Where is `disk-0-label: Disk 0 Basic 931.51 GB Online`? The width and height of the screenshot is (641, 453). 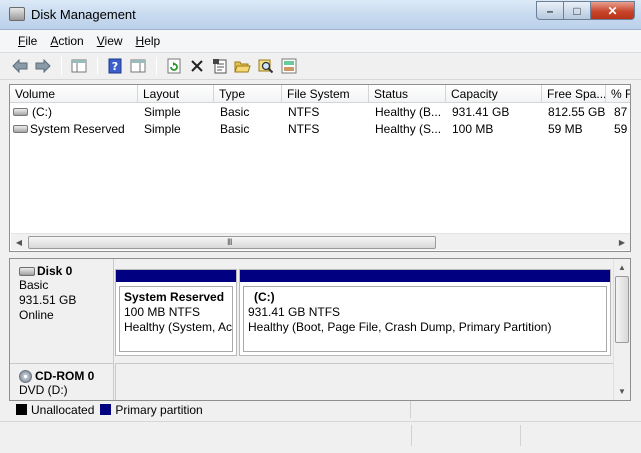 disk-0-label: Disk 0 Basic 931.51 GB Online is located at coordinates (62, 311).